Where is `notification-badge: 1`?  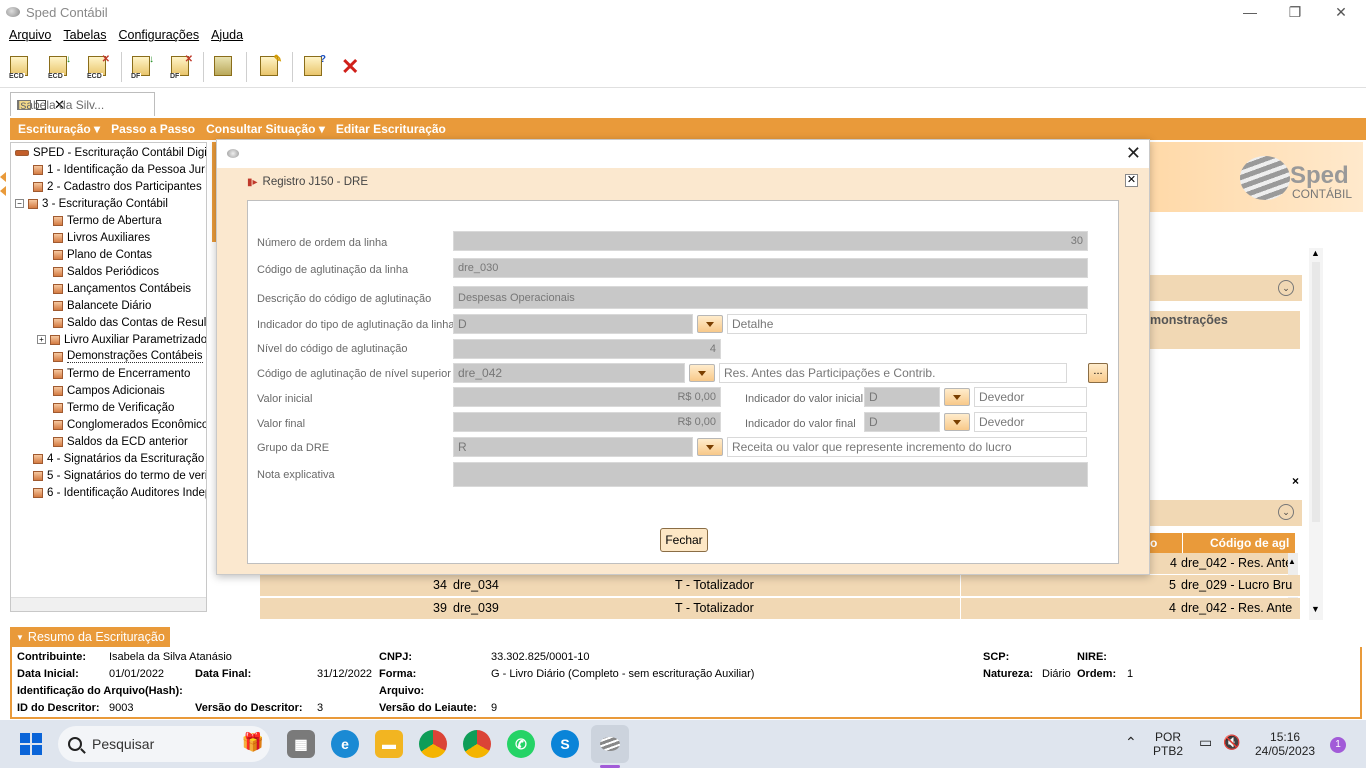 notification-badge: 1 is located at coordinates (1338, 745).